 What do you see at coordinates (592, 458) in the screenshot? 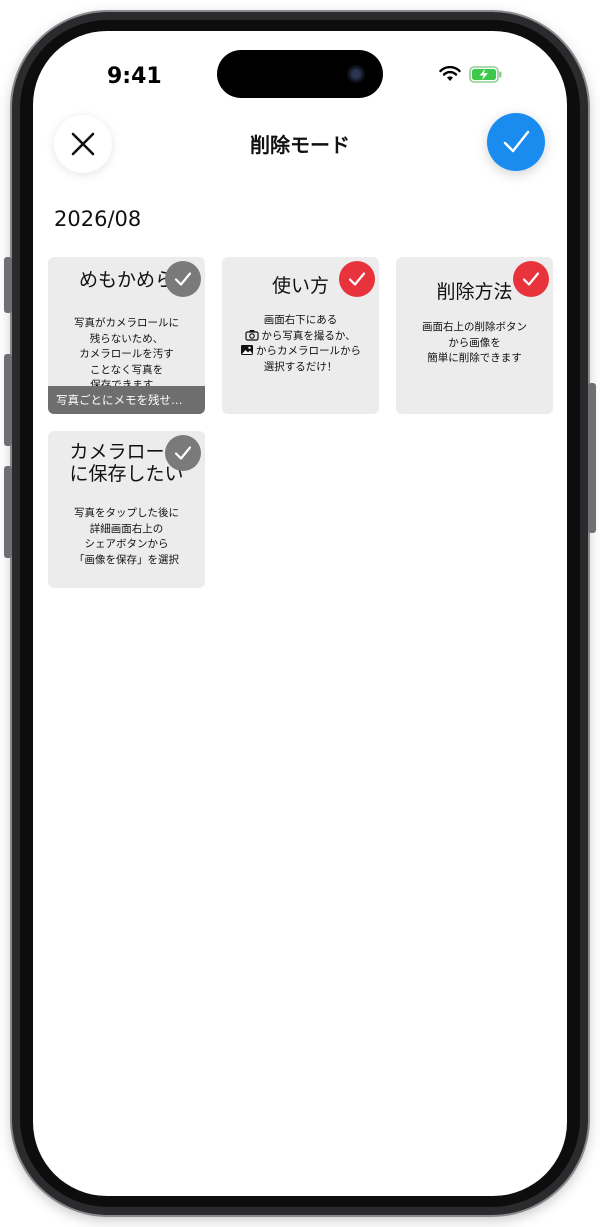
I see `power-button` at bounding box center [592, 458].